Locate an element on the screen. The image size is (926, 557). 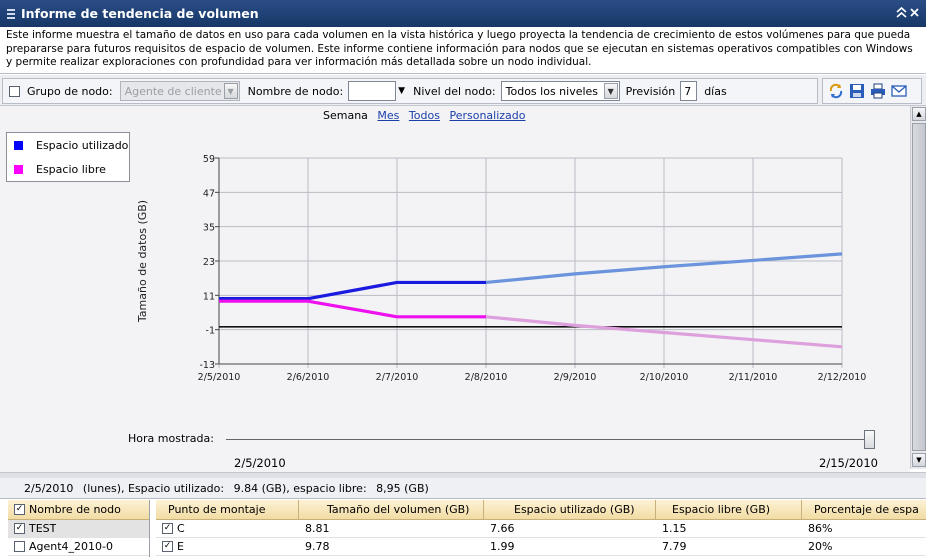
column-header-mount: Punto de montaje is located at coordinates (227, 509).